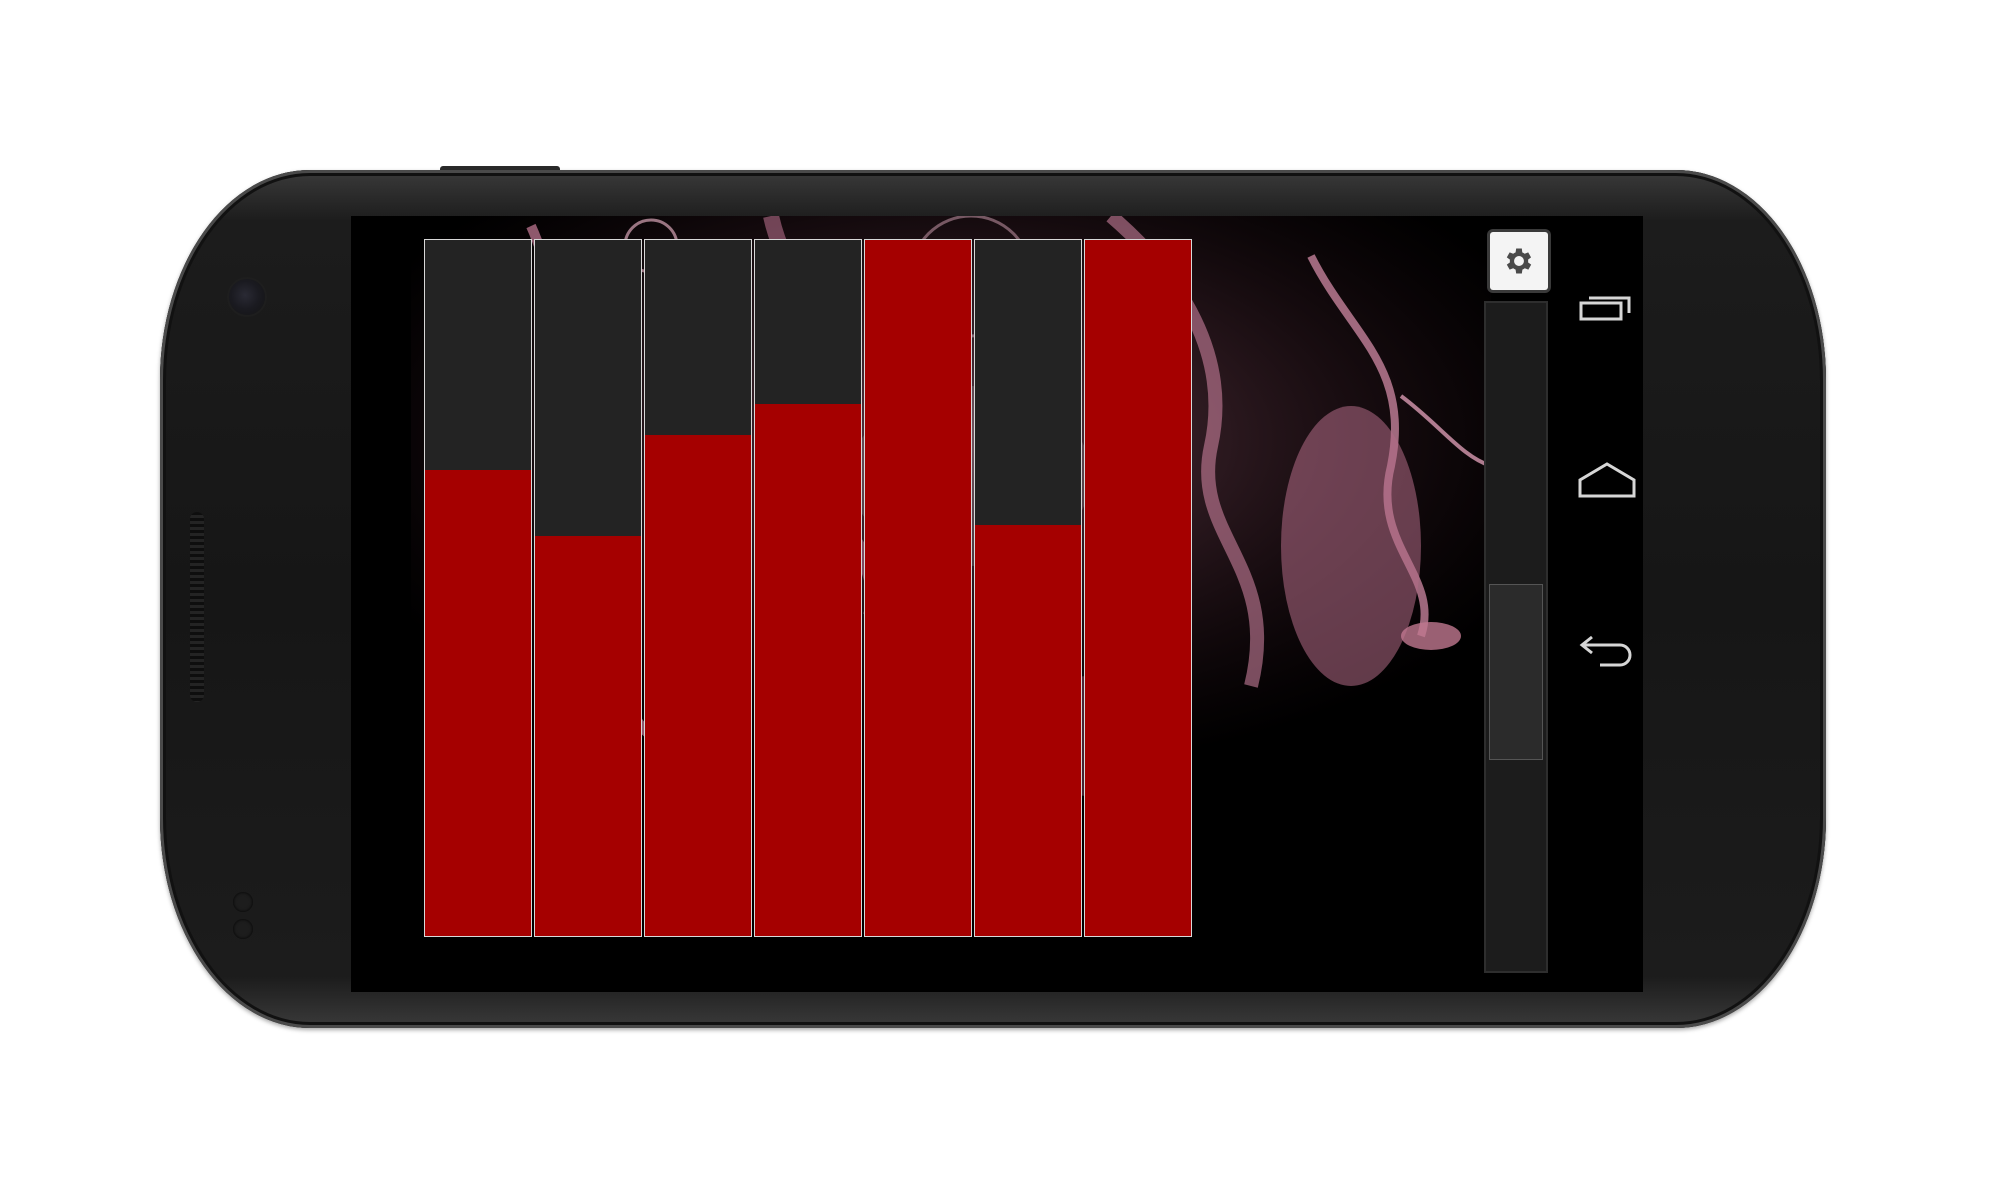 This screenshot has height=1195, width=1994. I want to click on scroll-track, so click(1516, 637).